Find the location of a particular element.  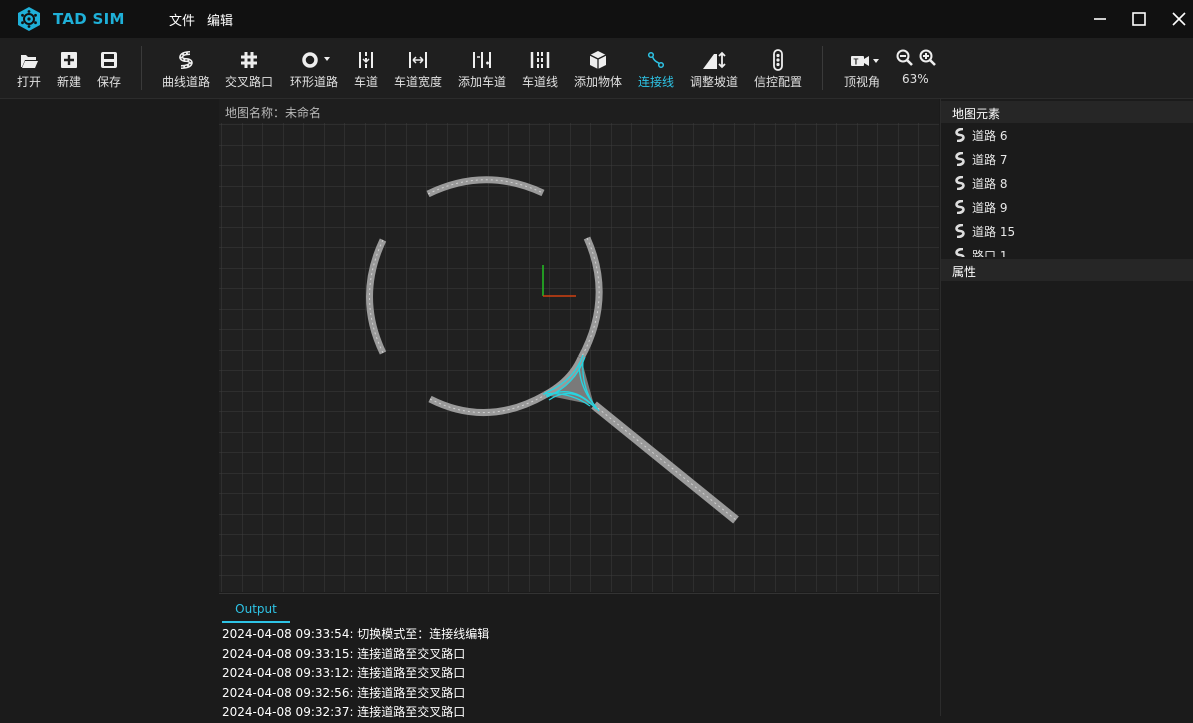

ring-road-label: 环形道路 is located at coordinates (313, 82).